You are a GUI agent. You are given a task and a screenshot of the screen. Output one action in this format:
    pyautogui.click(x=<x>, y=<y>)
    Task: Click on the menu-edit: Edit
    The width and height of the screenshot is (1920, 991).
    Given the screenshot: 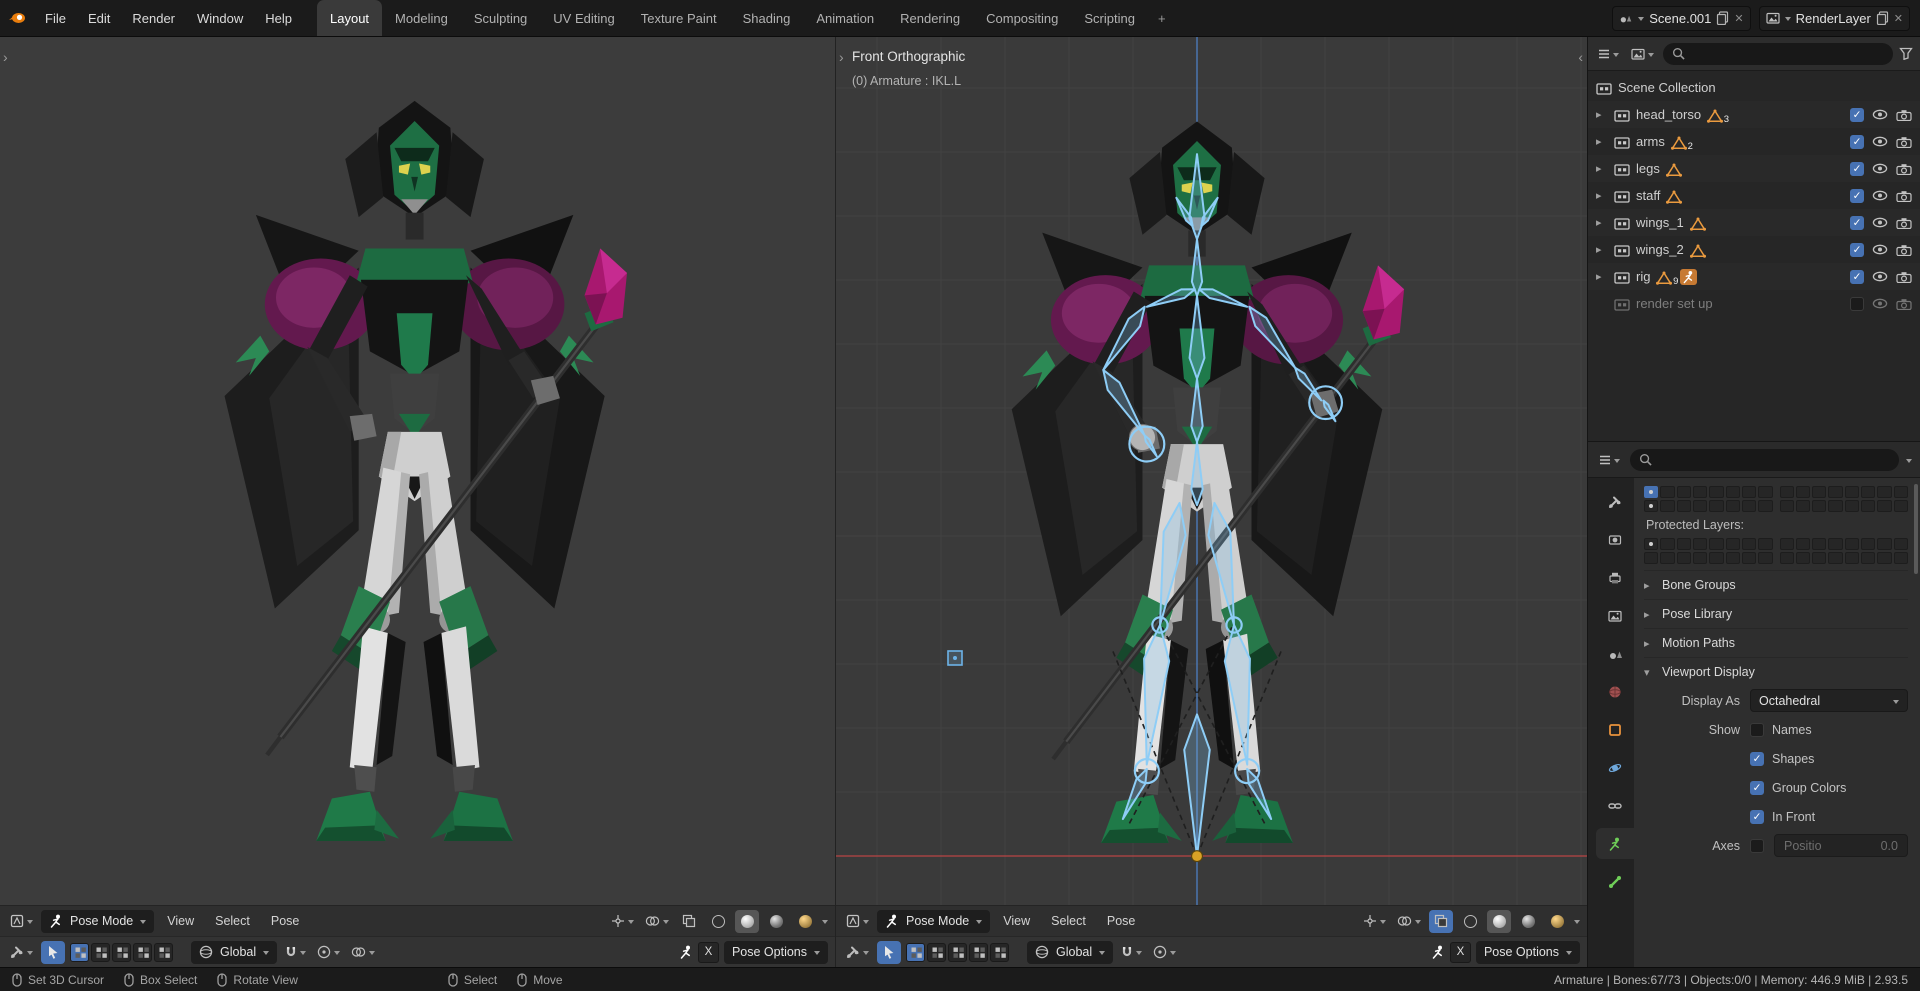 What is the action you would take?
    pyautogui.click(x=99, y=18)
    